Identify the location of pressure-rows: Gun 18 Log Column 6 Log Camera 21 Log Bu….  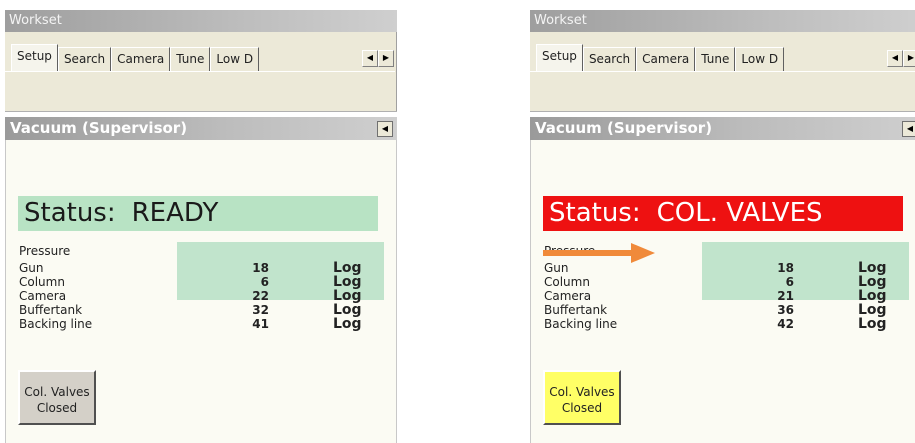
(729, 296).